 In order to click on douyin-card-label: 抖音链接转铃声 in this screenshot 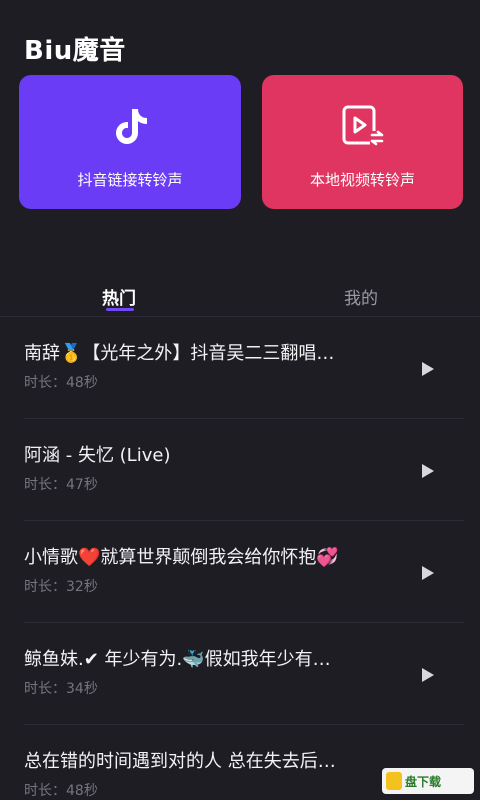, I will do `click(130, 180)`.